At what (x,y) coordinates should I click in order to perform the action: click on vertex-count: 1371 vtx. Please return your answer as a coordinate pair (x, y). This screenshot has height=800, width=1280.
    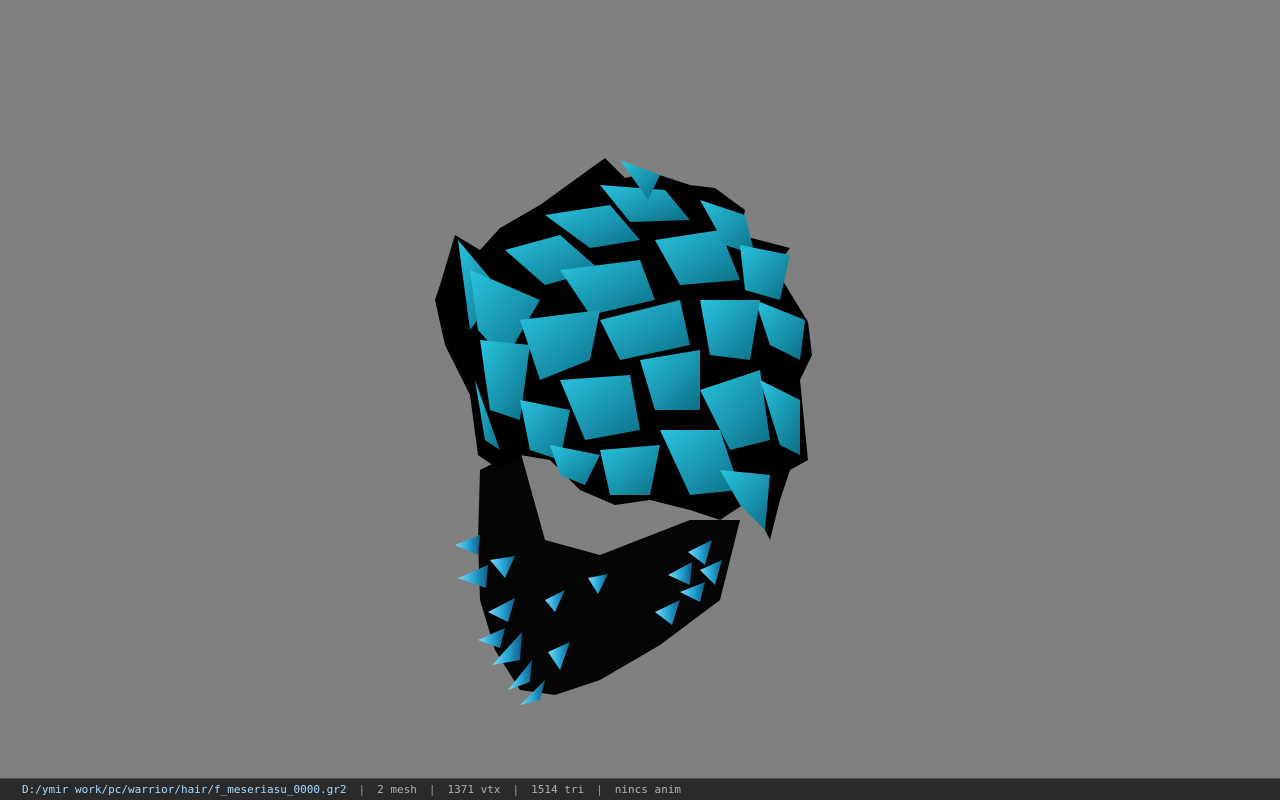
    Looking at the image, I should click on (474, 789).